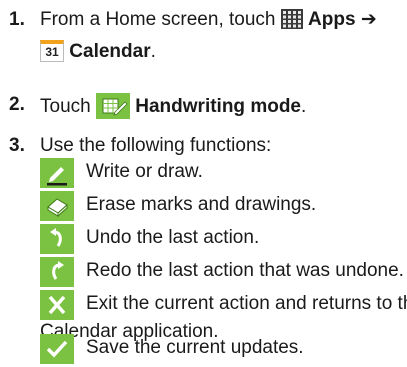 This screenshot has height=367, width=407. I want to click on step-number: 1., so click(17, 19).